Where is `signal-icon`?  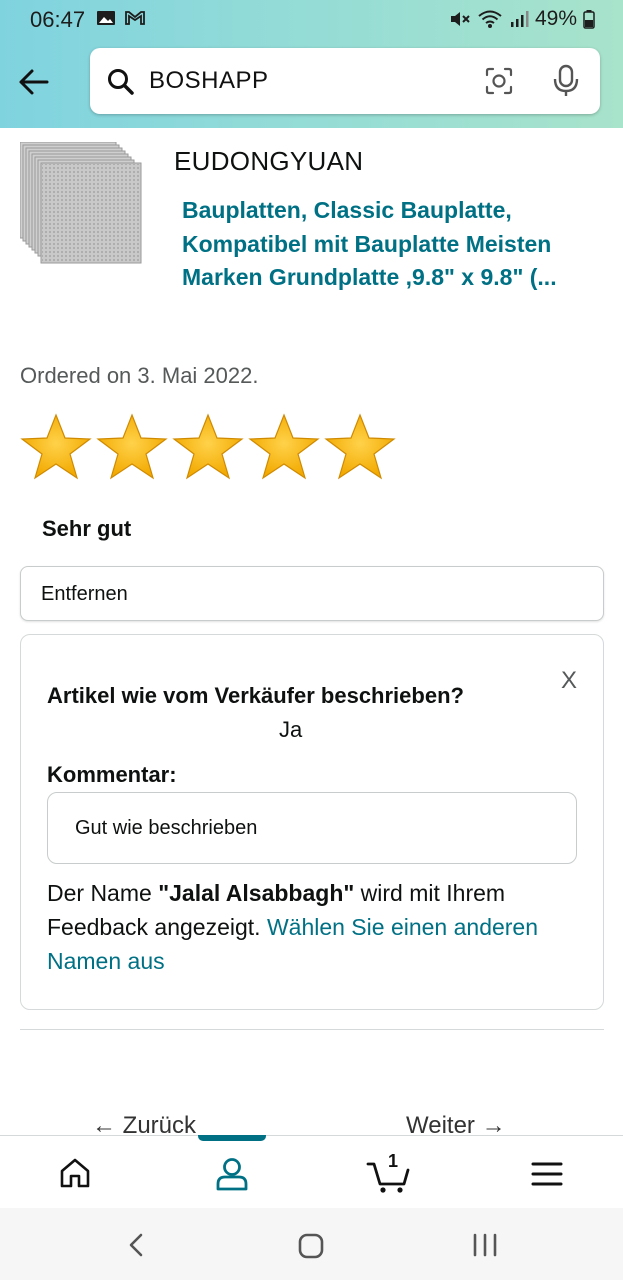 signal-icon is located at coordinates (519, 19).